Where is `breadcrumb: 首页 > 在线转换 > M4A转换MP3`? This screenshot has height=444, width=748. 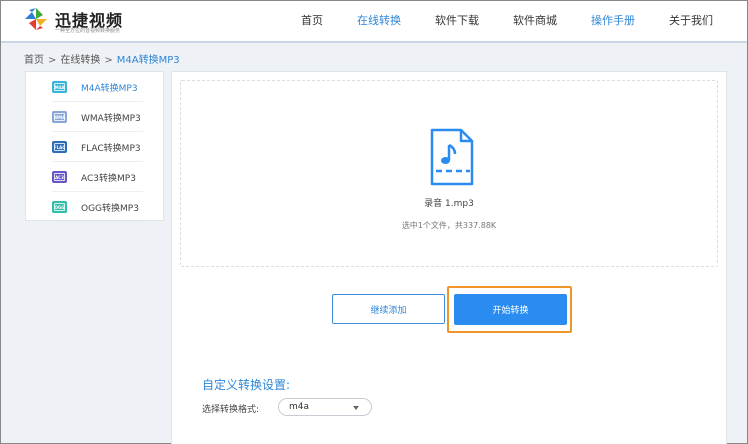 breadcrumb: 首页 > 在线转换 > M4A转换MP3 is located at coordinates (102, 58).